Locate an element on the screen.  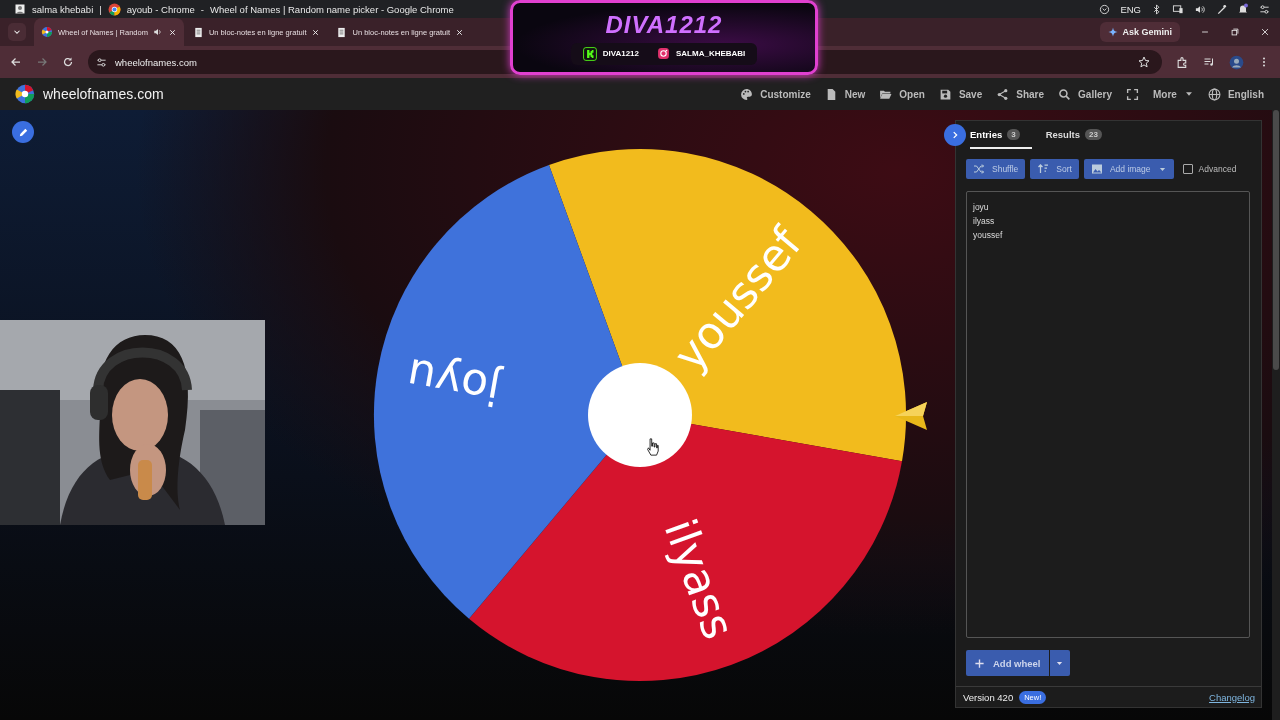
count-badge: 23 is located at coordinates (1093, 134).